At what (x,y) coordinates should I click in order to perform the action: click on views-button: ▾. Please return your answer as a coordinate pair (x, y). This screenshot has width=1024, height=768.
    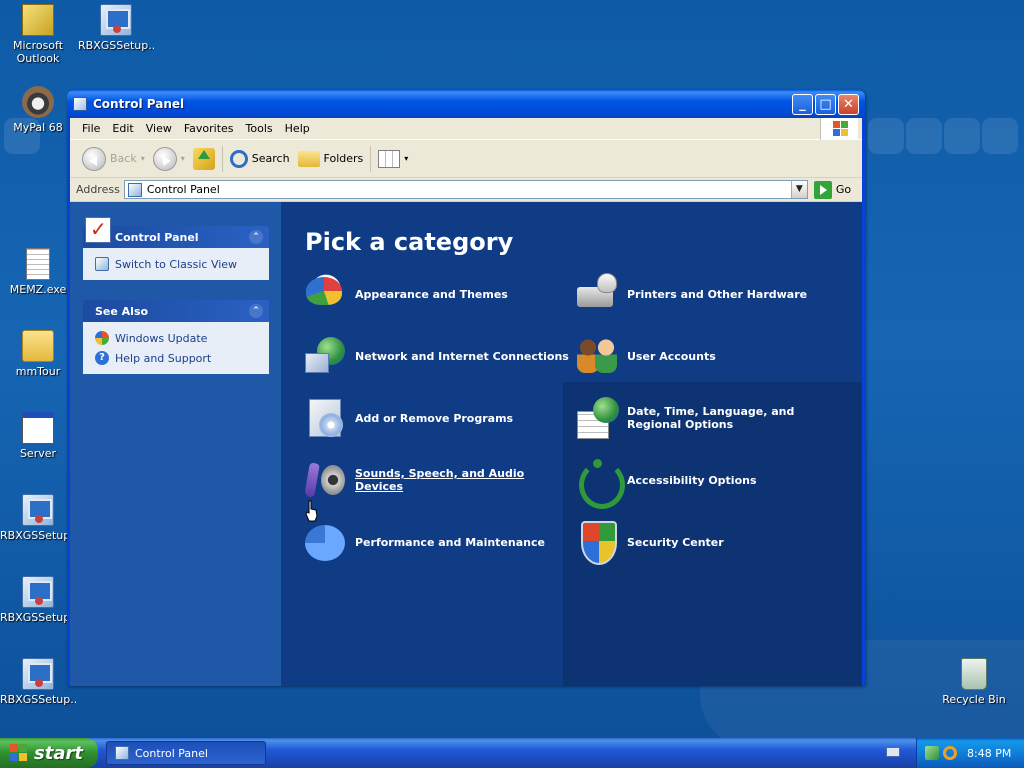
    Looking at the image, I should click on (393, 159).